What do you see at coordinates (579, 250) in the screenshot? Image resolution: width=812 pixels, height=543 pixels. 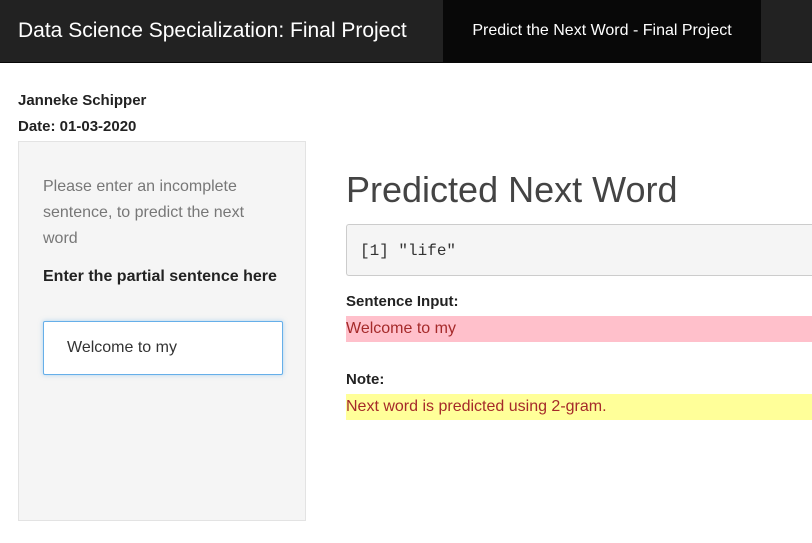 I see `prediction-output: [1] "life"` at bounding box center [579, 250].